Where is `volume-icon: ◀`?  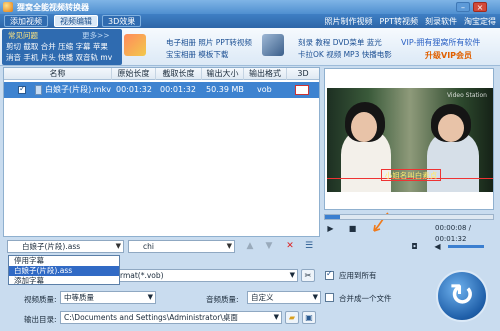
volume-icon: ◀ is located at coordinates (437, 246).